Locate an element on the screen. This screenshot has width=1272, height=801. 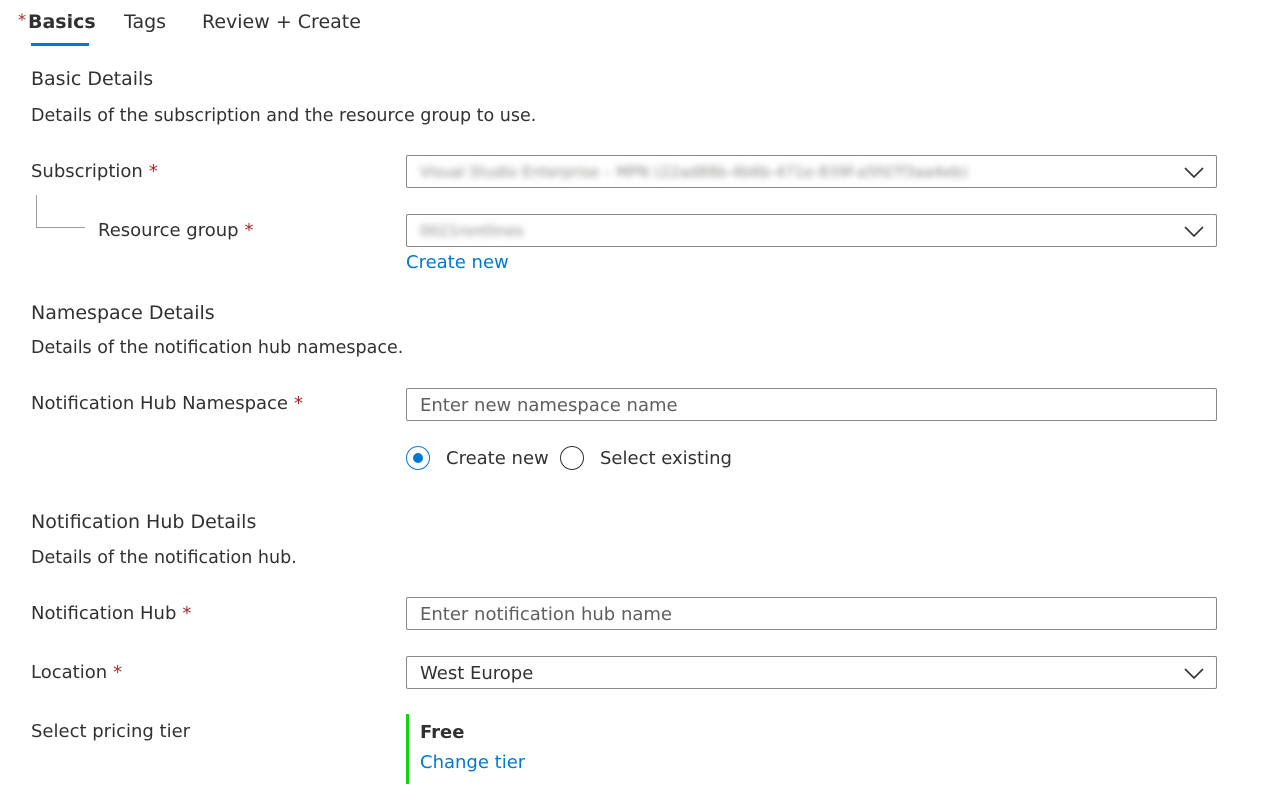
location-value: West Europe is located at coordinates (477, 673).